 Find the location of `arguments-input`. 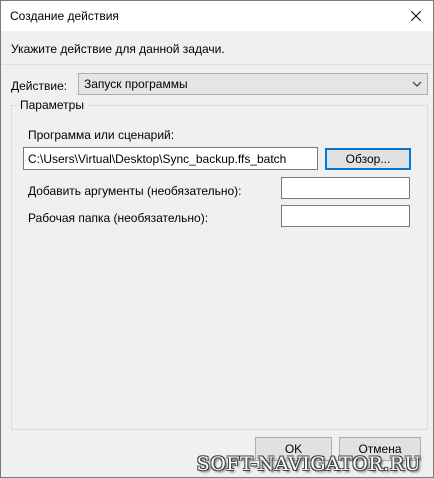

arguments-input is located at coordinates (345, 188).